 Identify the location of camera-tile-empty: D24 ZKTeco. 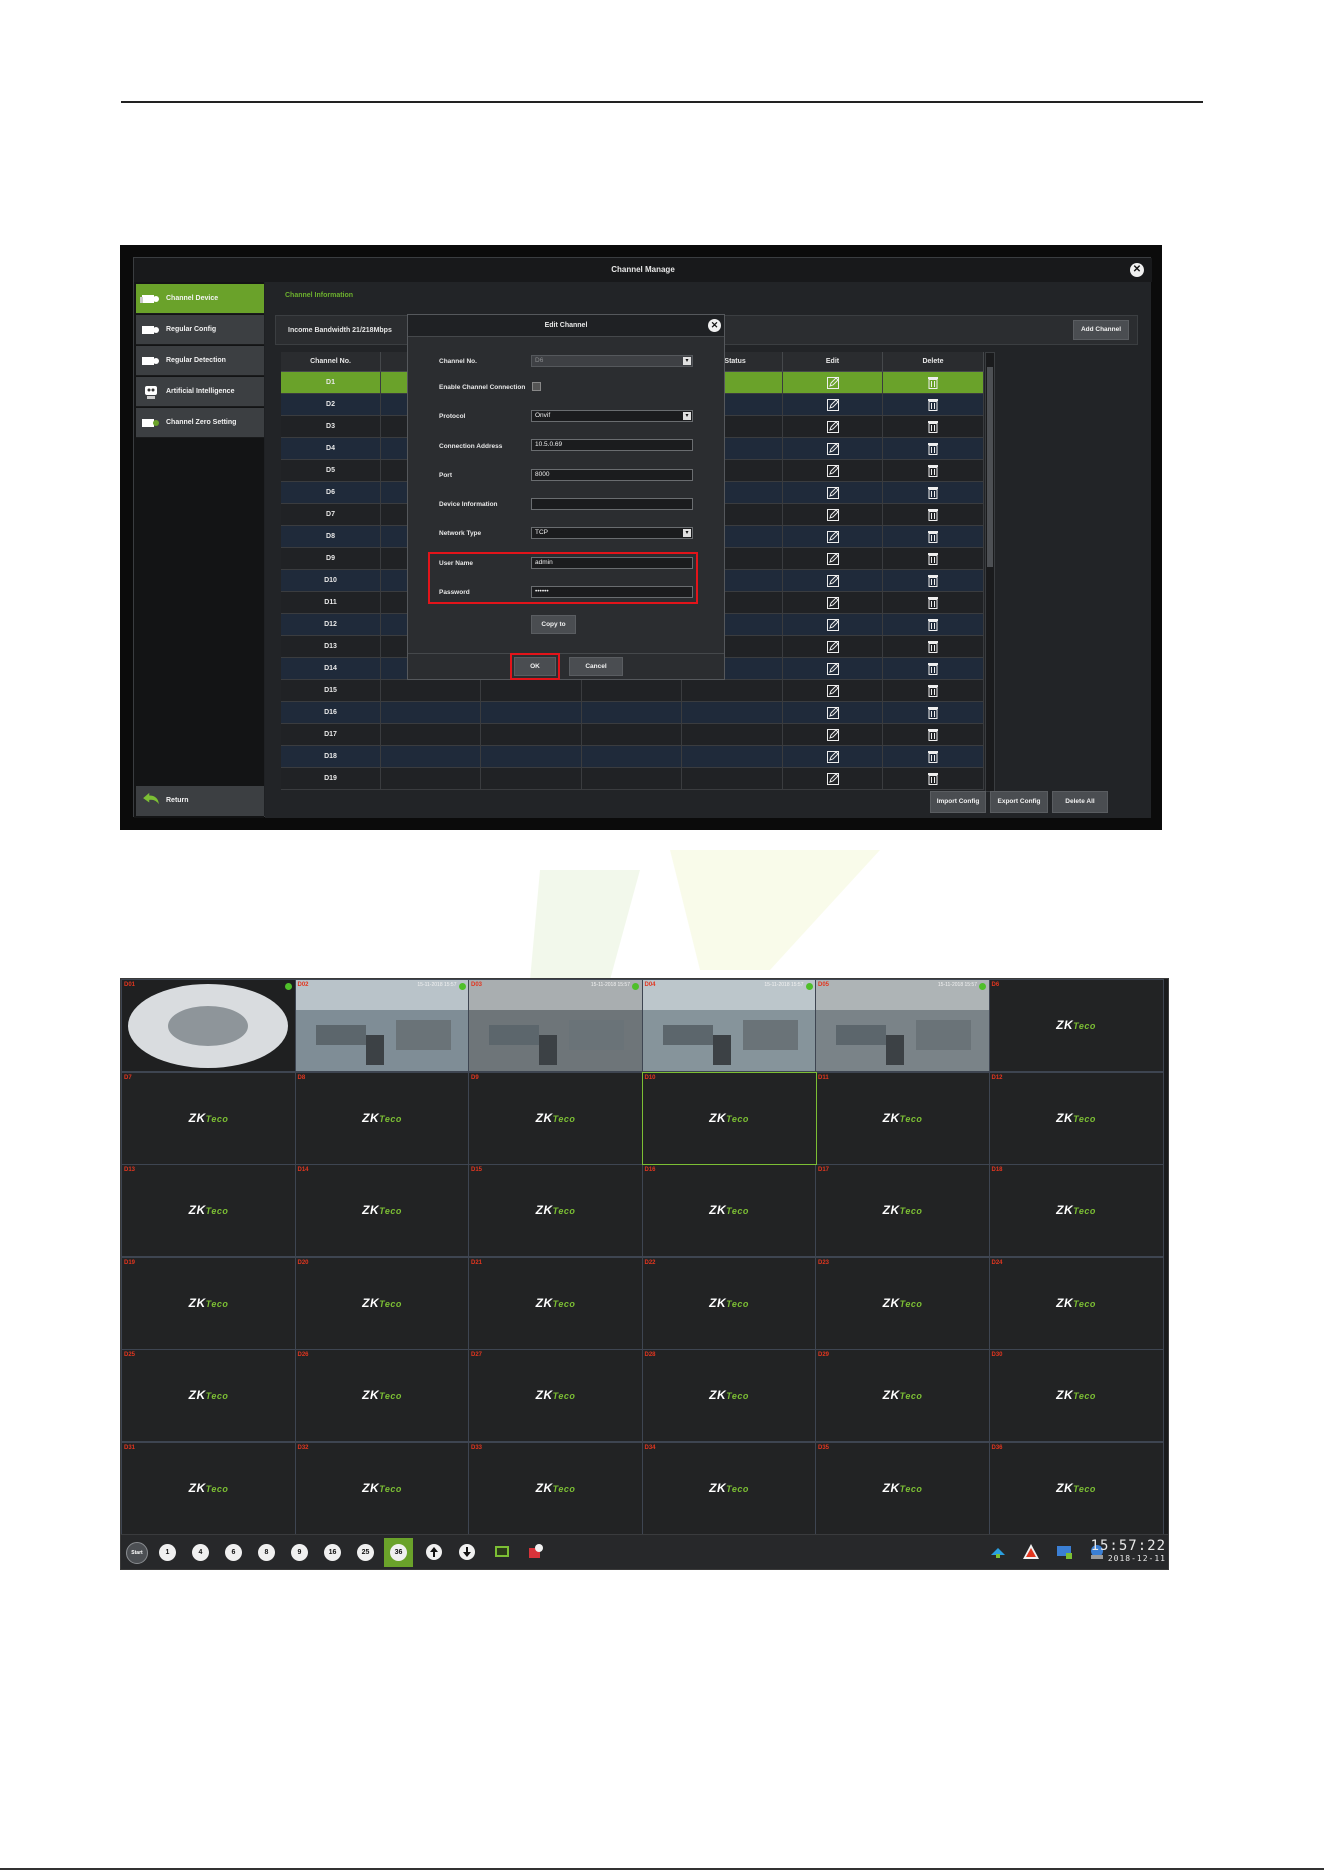
(1076, 1303).